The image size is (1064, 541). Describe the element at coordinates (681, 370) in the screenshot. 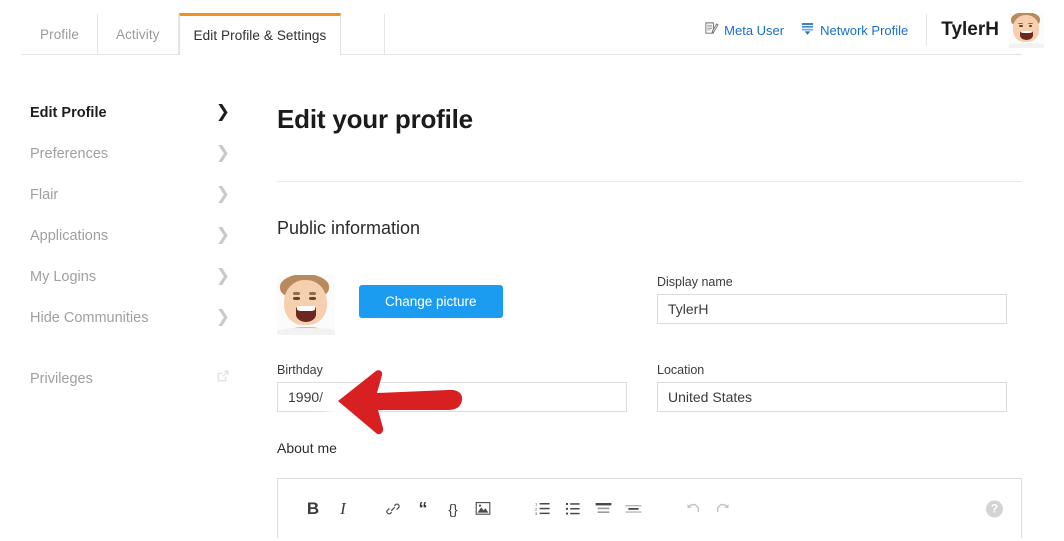

I see `location-label: Location` at that location.